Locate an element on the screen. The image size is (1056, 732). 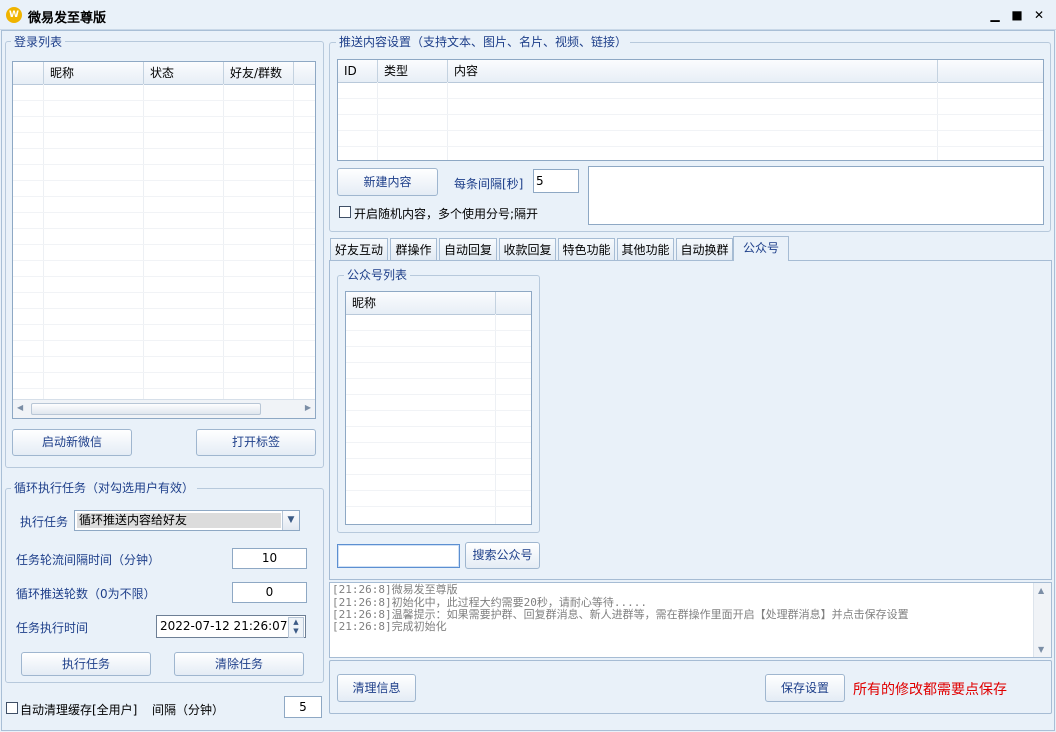
column-header-friend-group-count: 好友/群数 is located at coordinates (259, 73).